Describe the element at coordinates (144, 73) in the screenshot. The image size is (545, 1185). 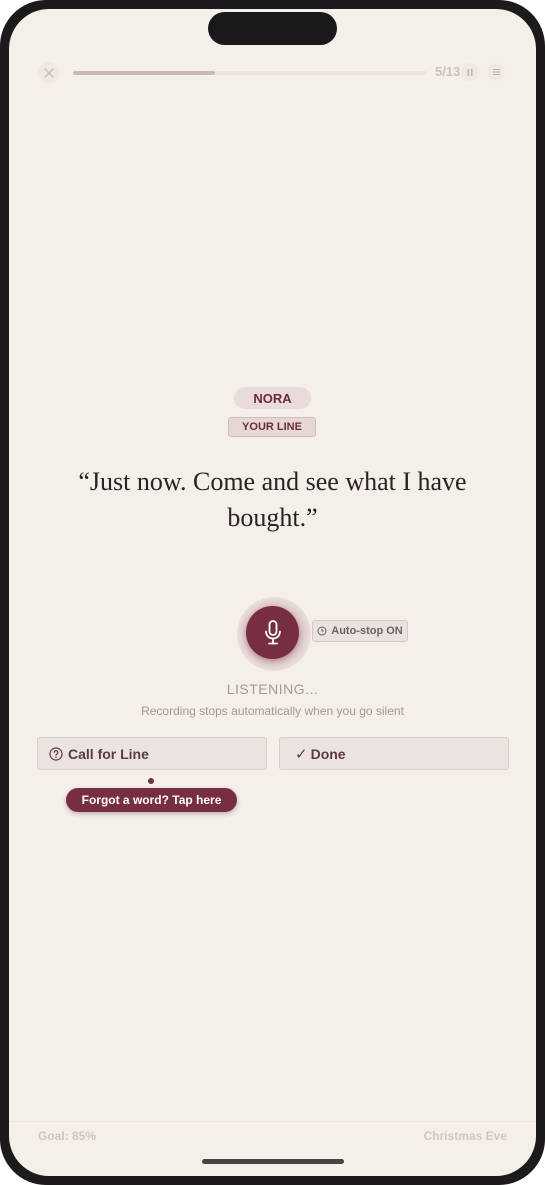
I see `progress-fill` at that location.